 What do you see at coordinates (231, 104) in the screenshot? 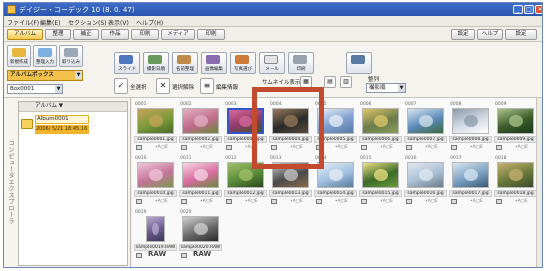
I see `thumbnail-number: 0003` at bounding box center [231, 104].